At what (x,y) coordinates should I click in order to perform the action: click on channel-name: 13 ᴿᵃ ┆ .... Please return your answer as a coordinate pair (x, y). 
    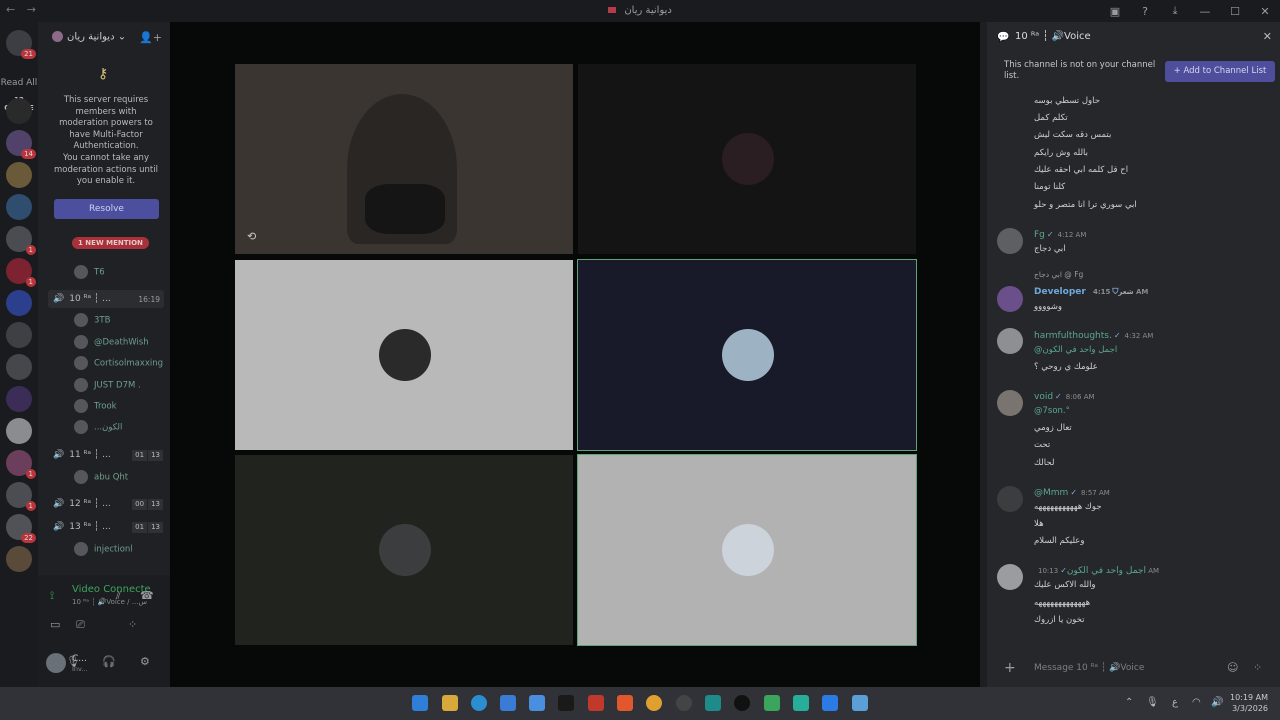
    Looking at the image, I should click on (90, 527).